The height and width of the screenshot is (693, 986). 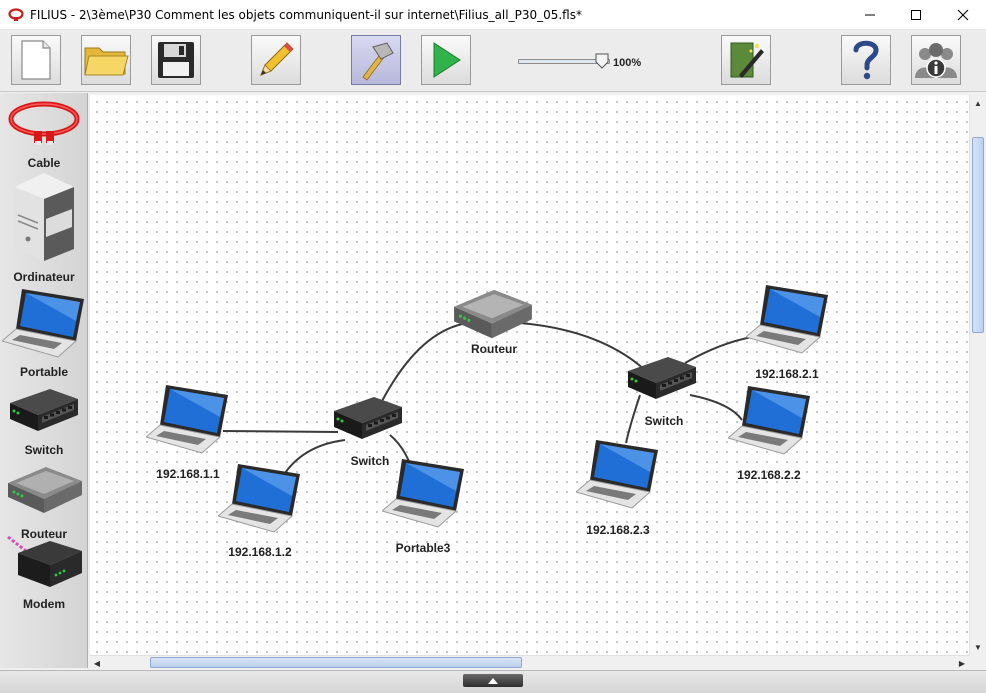 I want to click on minimize-button, so click(x=870, y=15).